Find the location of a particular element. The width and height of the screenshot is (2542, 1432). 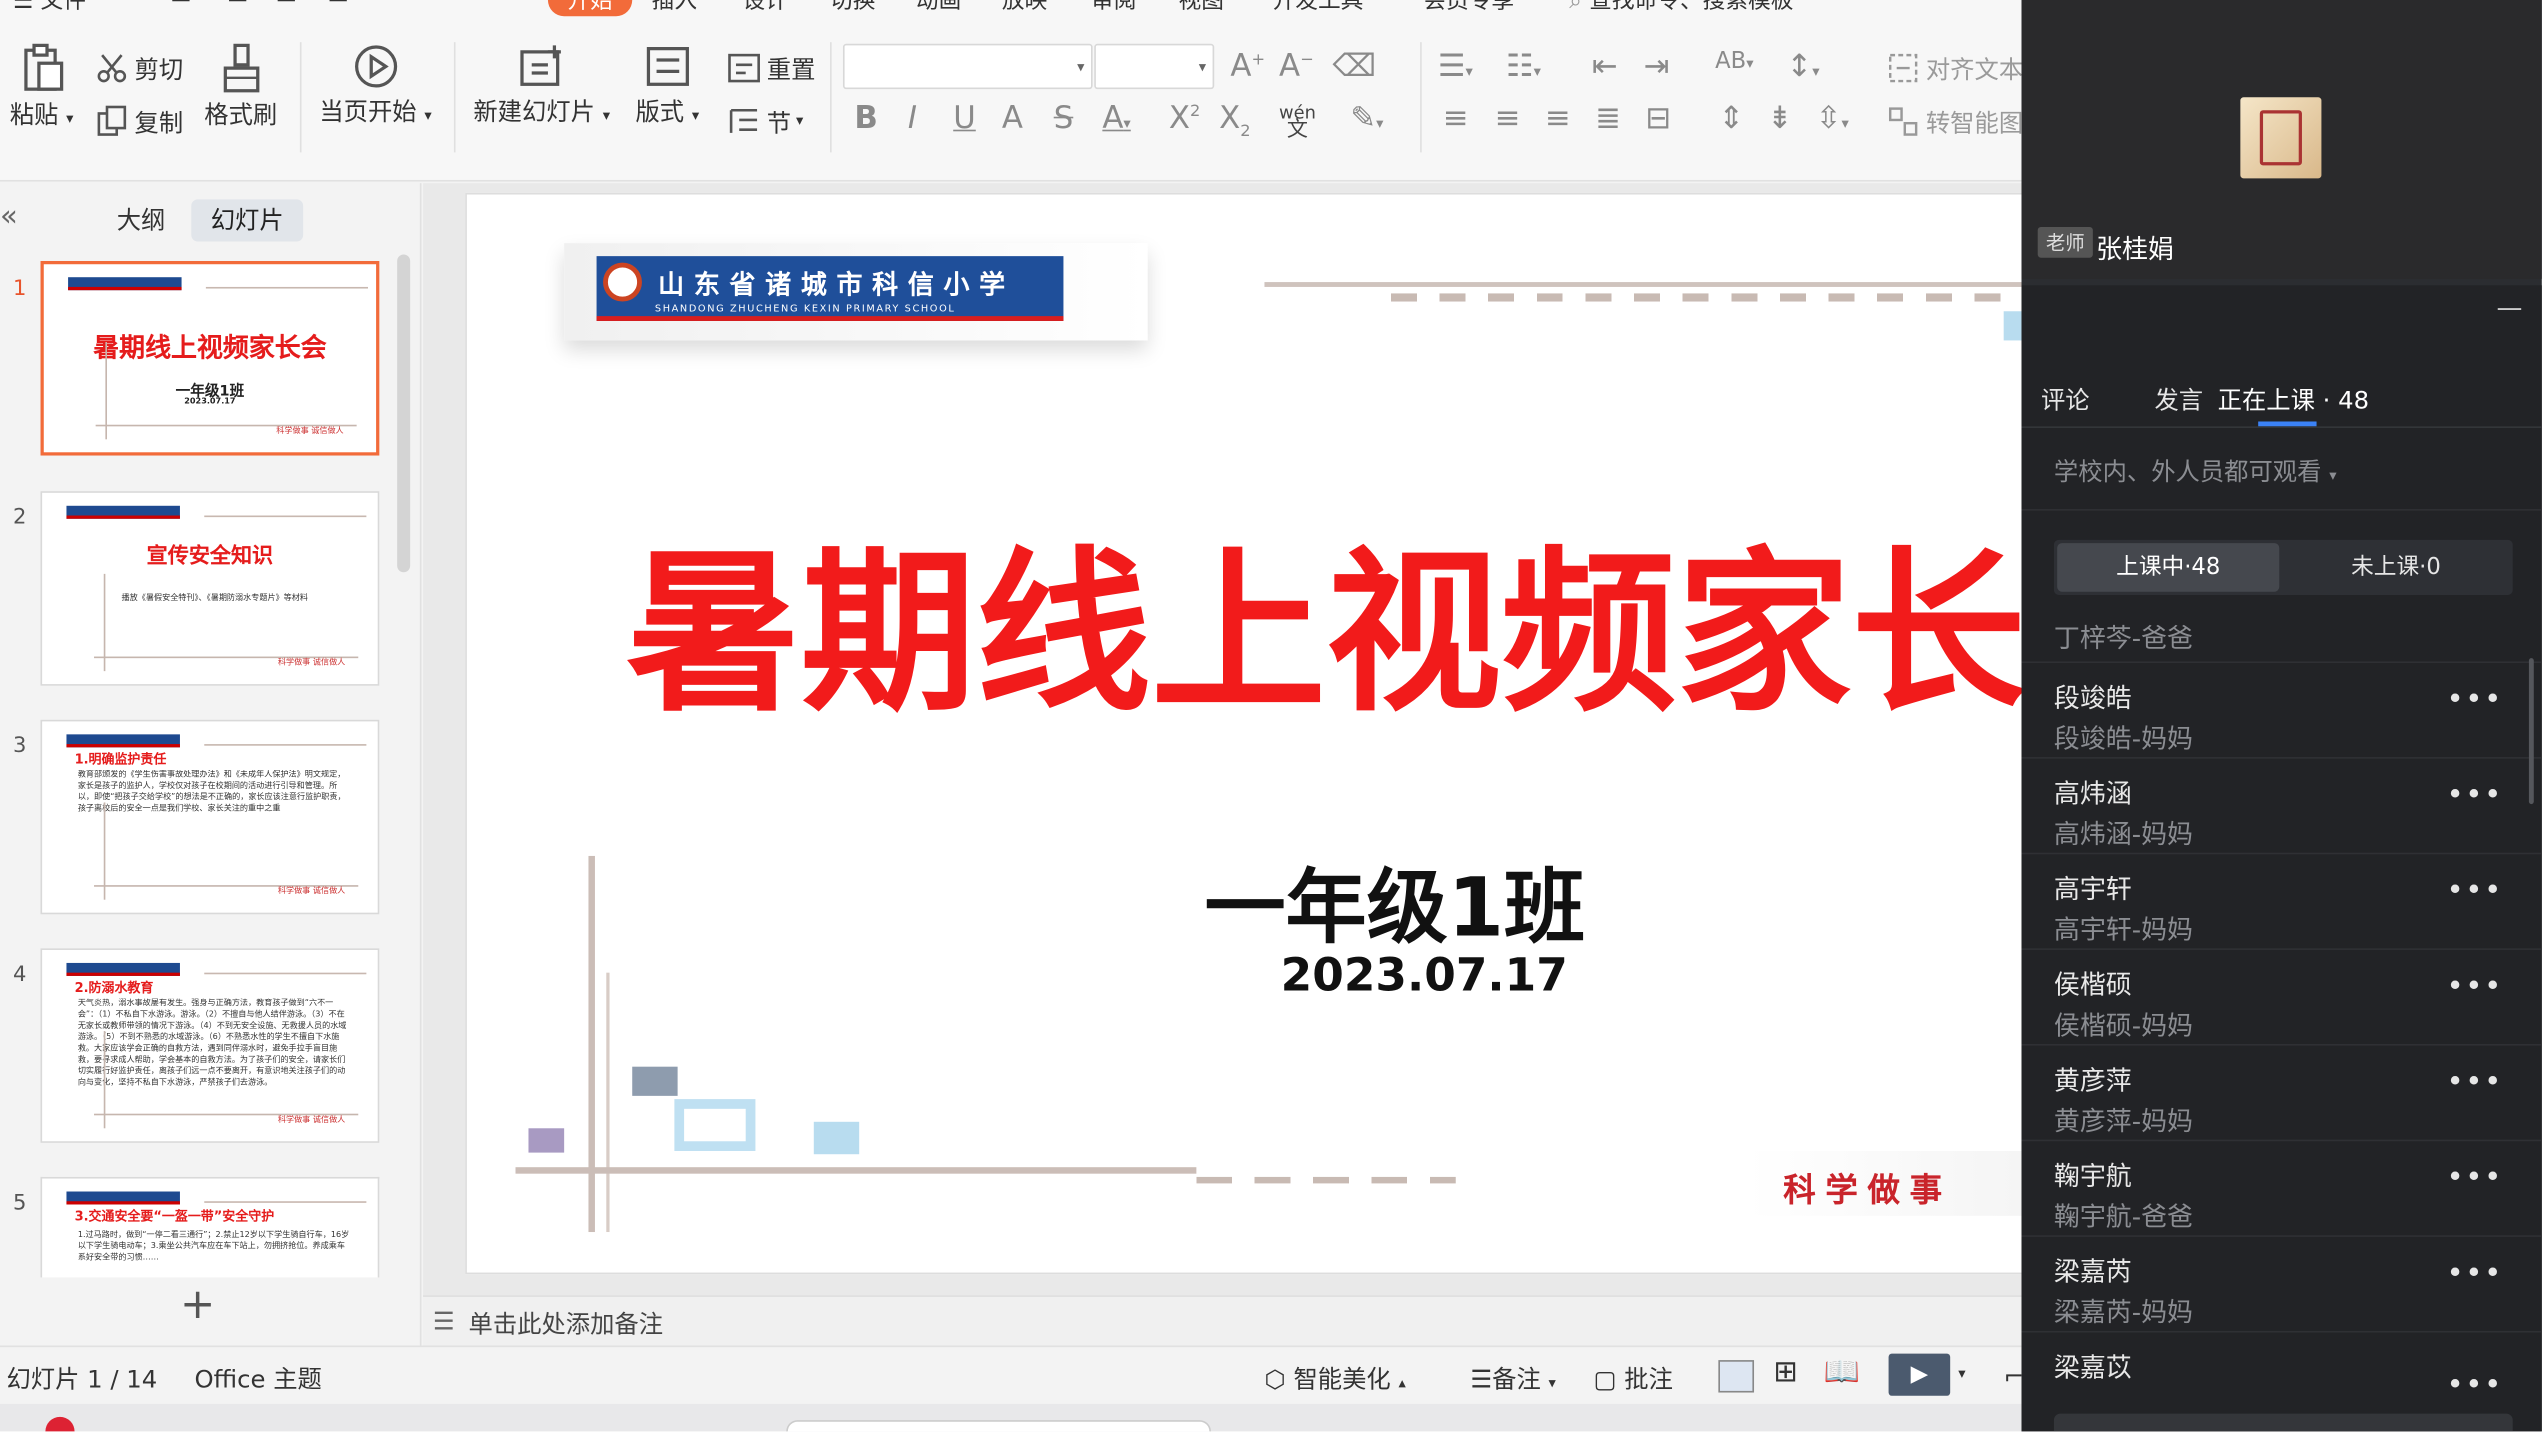

tab-view: 视图 is located at coordinates (1201, 8).